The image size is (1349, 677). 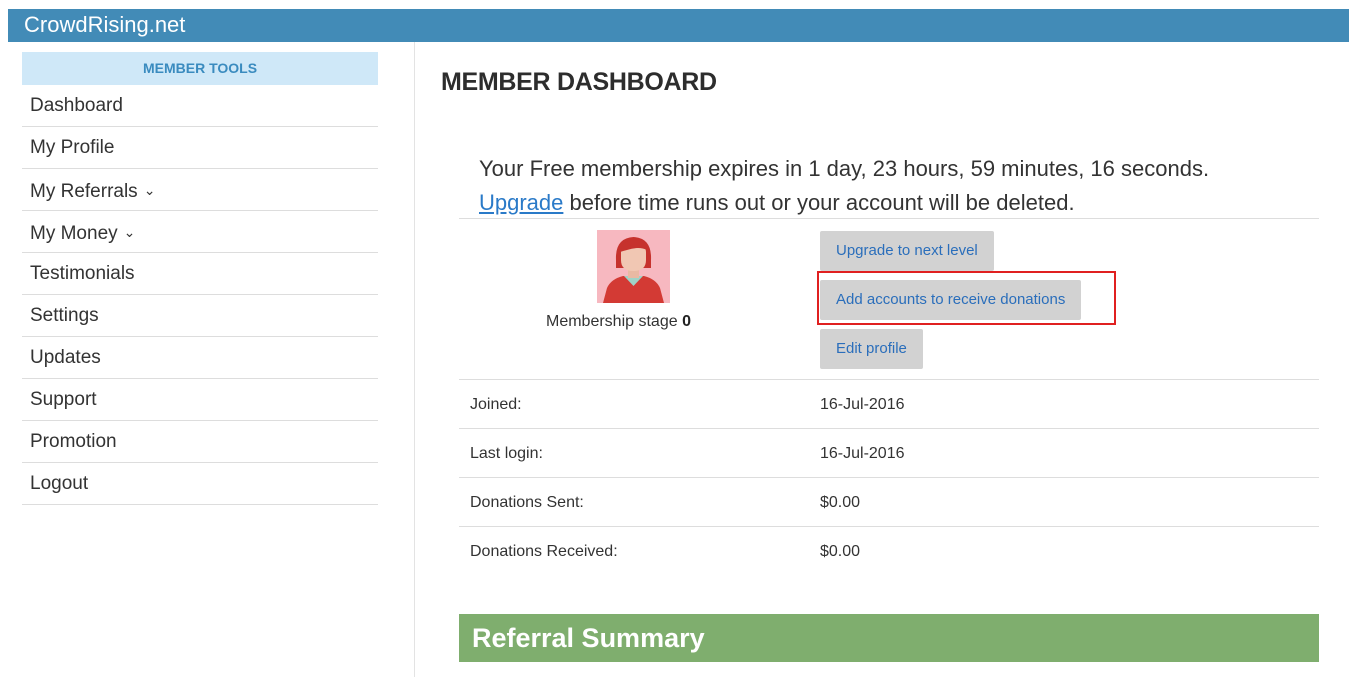 I want to click on info-label: Donations Received:, so click(x=544, y=551).